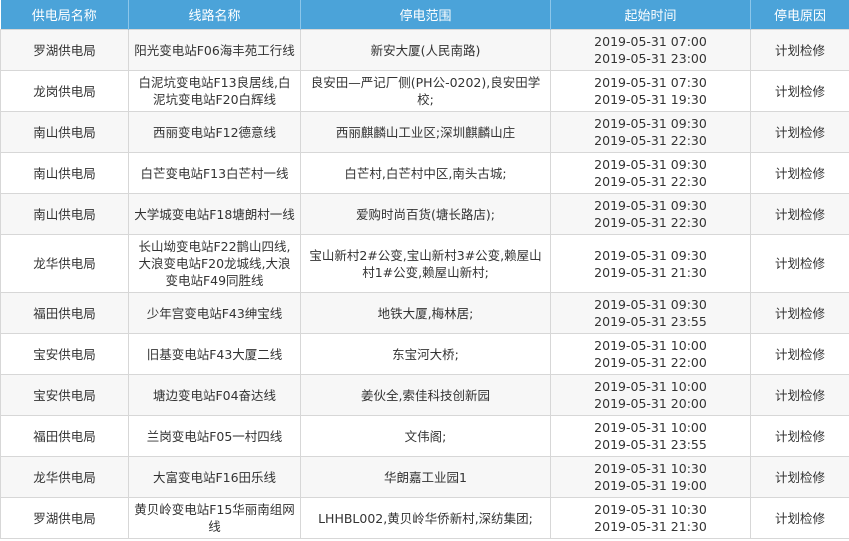 This screenshot has height=541, width=849. I want to click on cell-line: 黄贝岭变电站F15华丽南组网线, so click(214, 518).